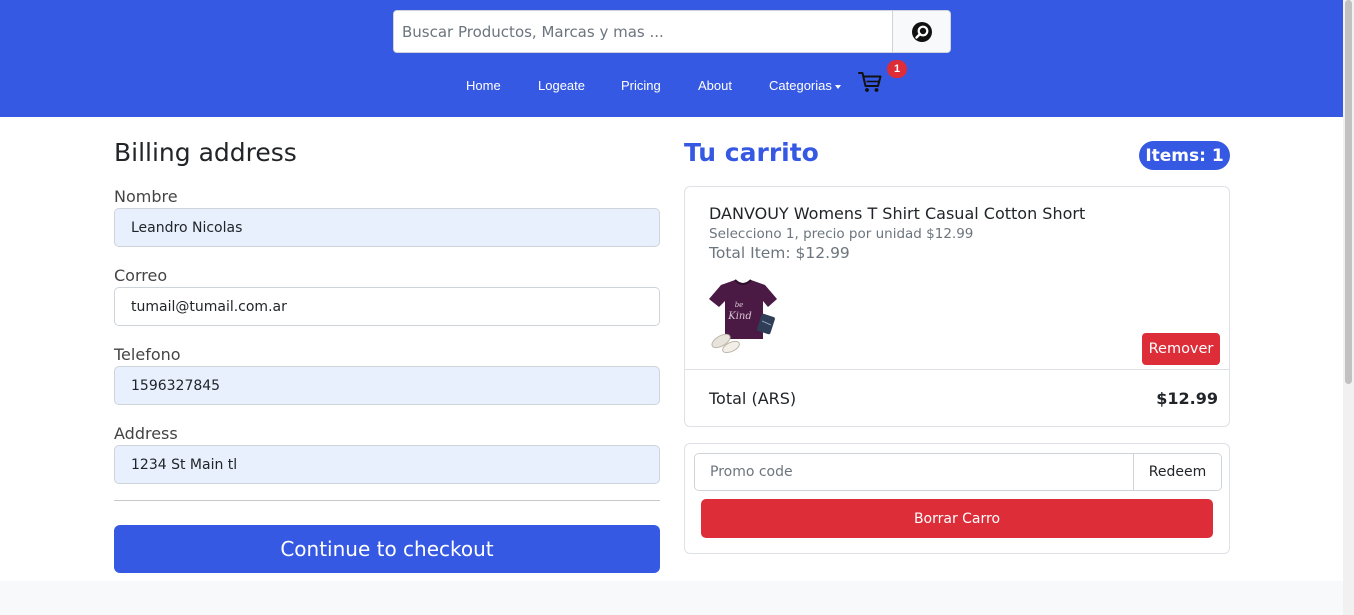  I want to click on remove-item-button: Remover, so click(1181, 349).